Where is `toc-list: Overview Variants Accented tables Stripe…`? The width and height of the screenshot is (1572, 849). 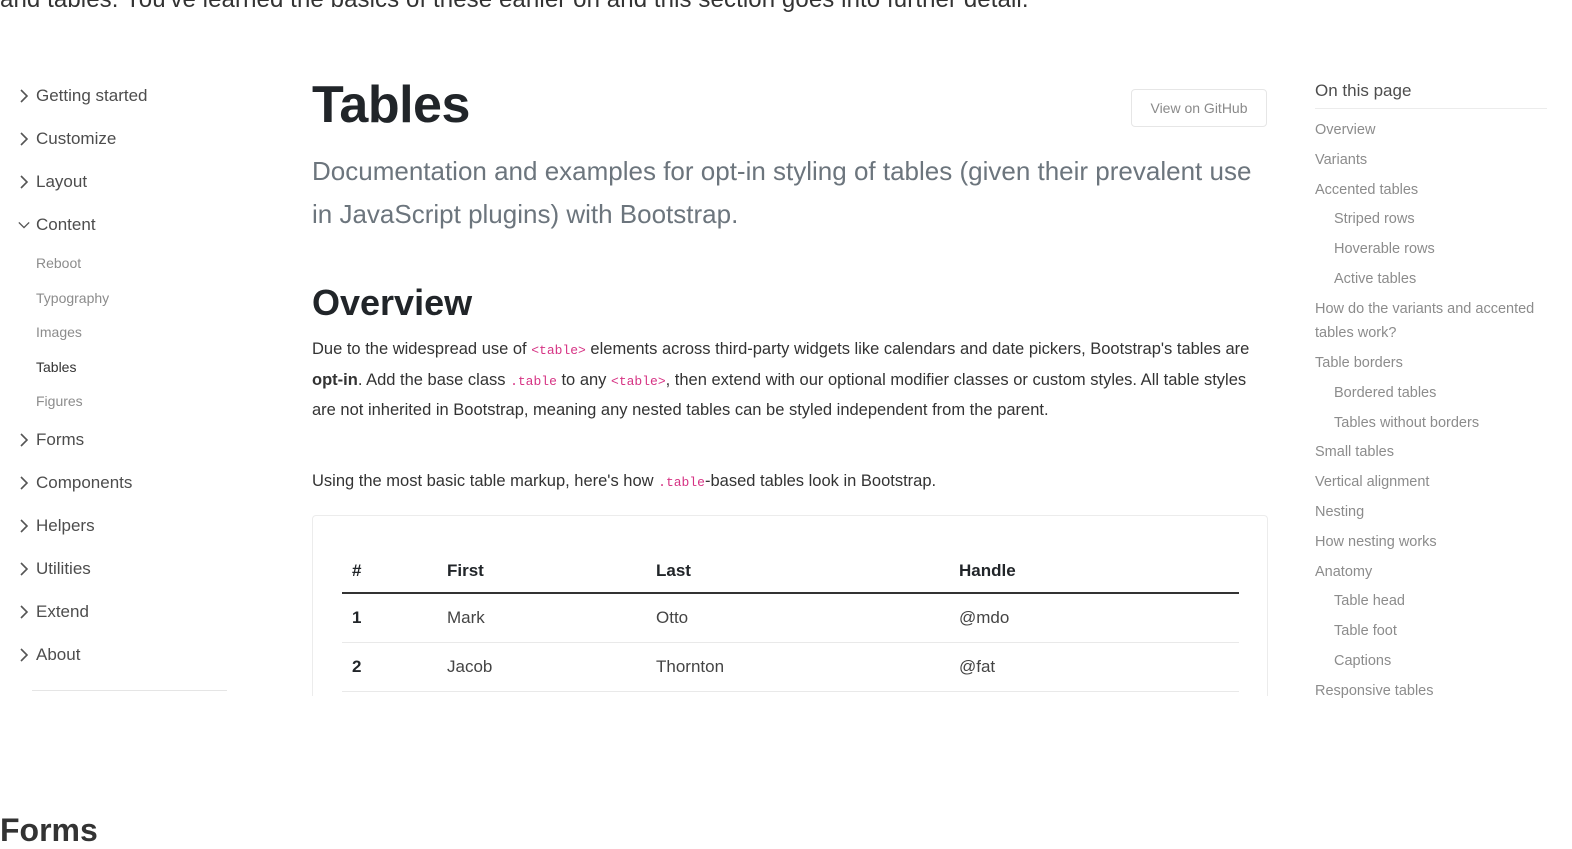
toc-list: Overview Variants Accented tables Stripe… is located at coordinates (1435, 408).